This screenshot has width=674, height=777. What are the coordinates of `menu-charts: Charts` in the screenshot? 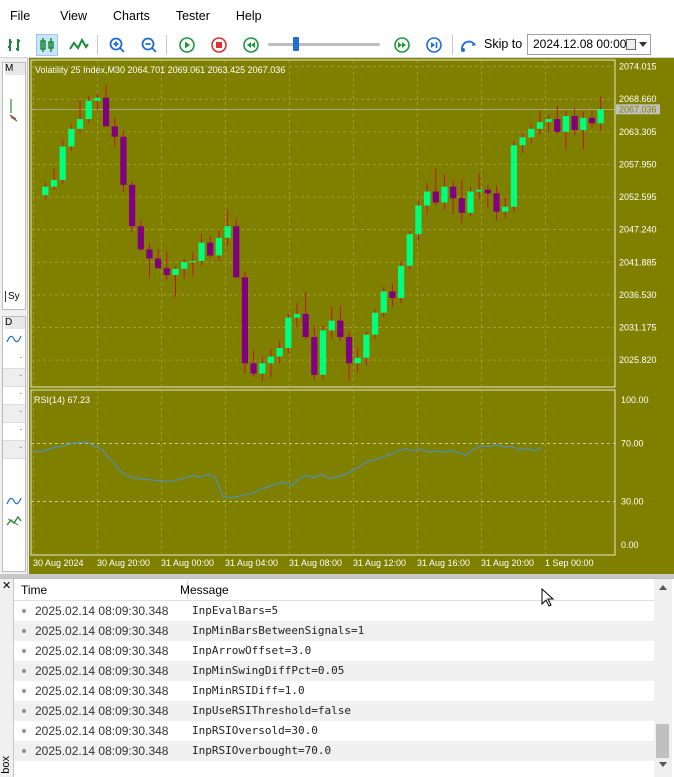 It's located at (131, 16).